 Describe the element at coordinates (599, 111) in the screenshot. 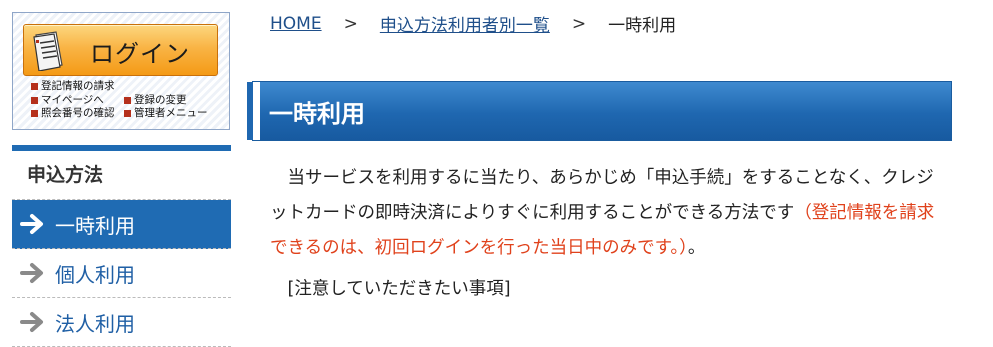

I see `page-title-bar: 一時利用` at that location.